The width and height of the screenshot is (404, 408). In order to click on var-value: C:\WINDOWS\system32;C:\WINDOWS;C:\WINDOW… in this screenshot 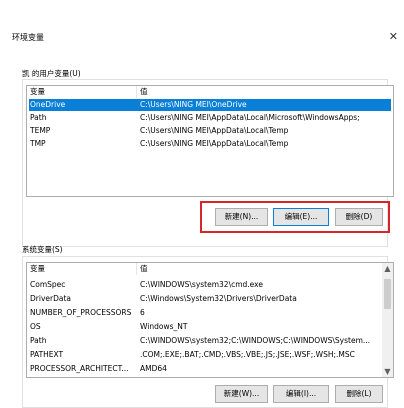, I will do `click(255, 340)`.